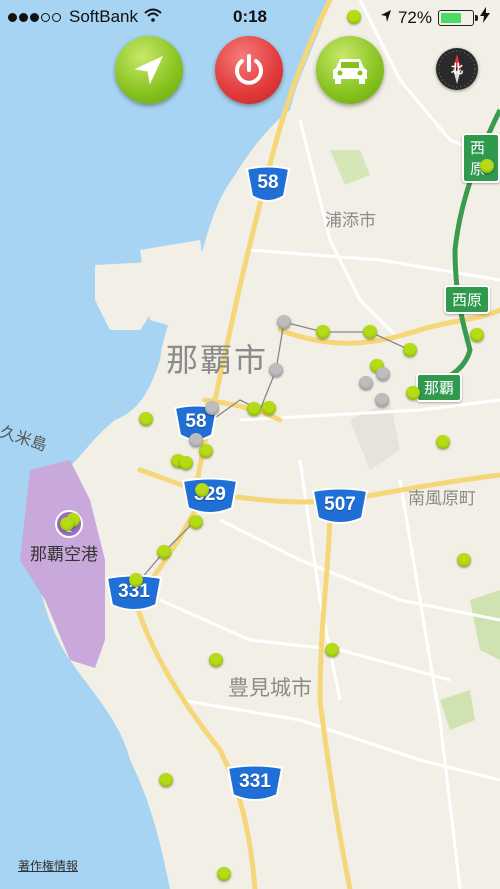  I want to click on location-arrow-icon, so click(149, 70).